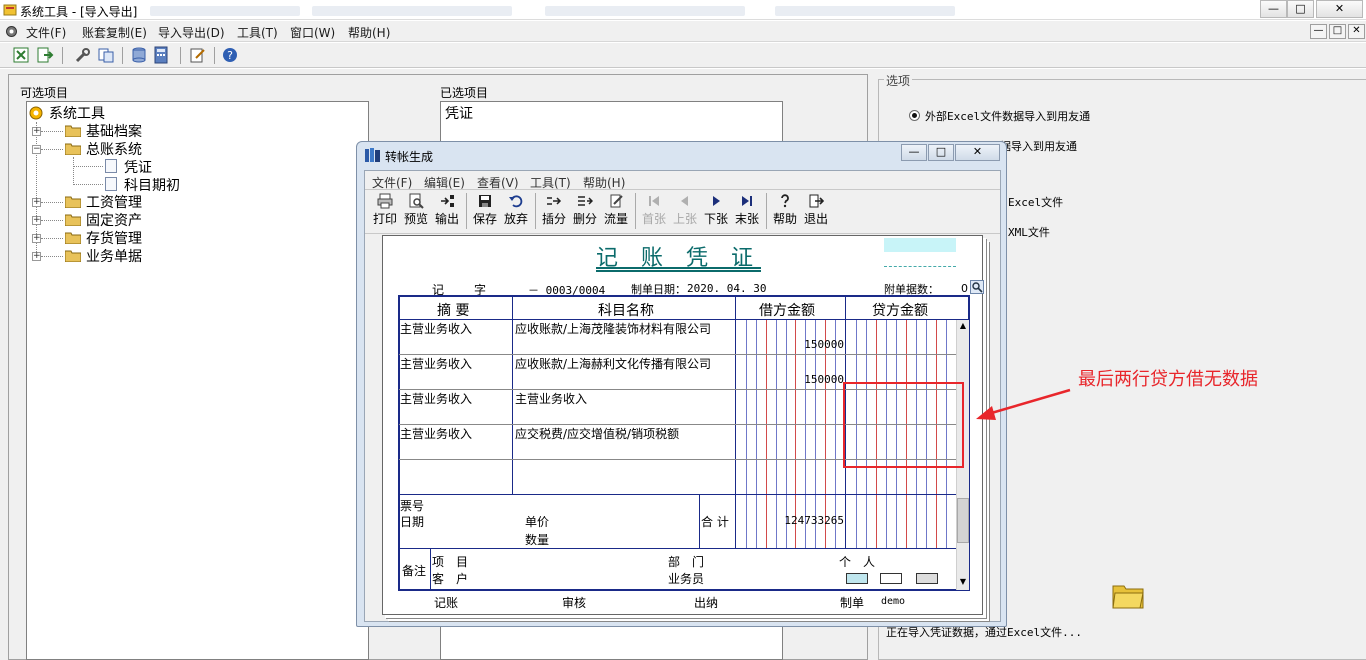  What do you see at coordinates (436, 433) in the screenshot?
I see `row-4-summary: 主营业务收入` at bounding box center [436, 433].